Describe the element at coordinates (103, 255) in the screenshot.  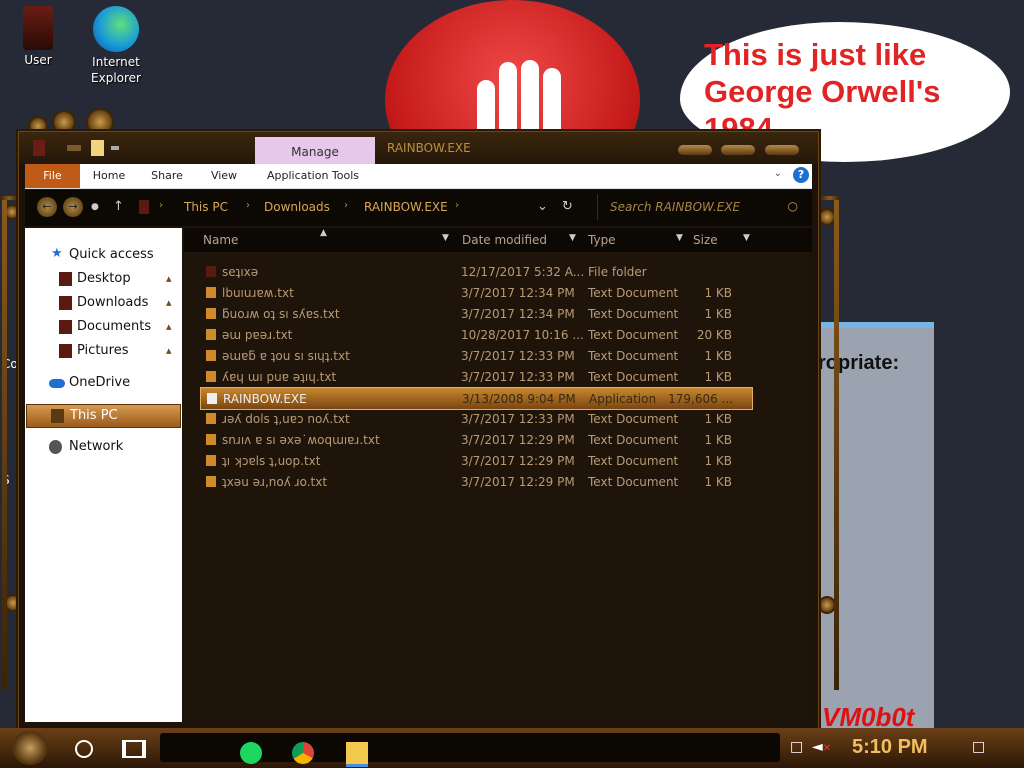
I see `sidebar-item-quick-access: ★ Quick access` at that location.